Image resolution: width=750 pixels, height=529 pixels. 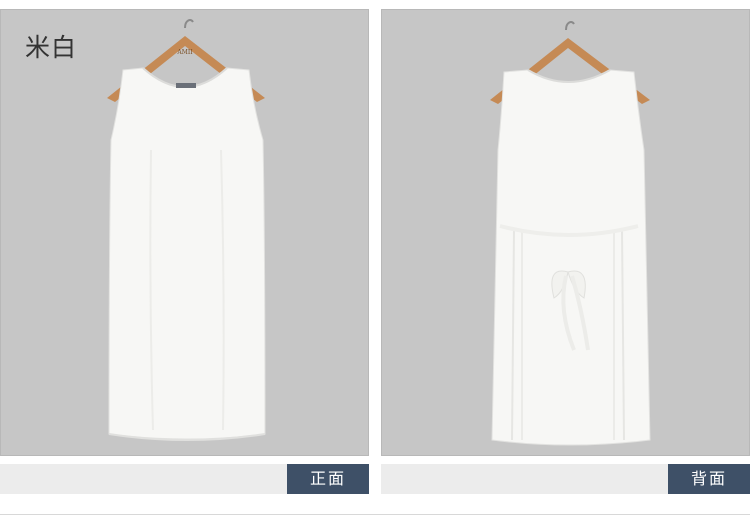 What do you see at coordinates (328, 479) in the screenshot?
I see `front-view-tag: 正面` at bounding box center [328, 479].